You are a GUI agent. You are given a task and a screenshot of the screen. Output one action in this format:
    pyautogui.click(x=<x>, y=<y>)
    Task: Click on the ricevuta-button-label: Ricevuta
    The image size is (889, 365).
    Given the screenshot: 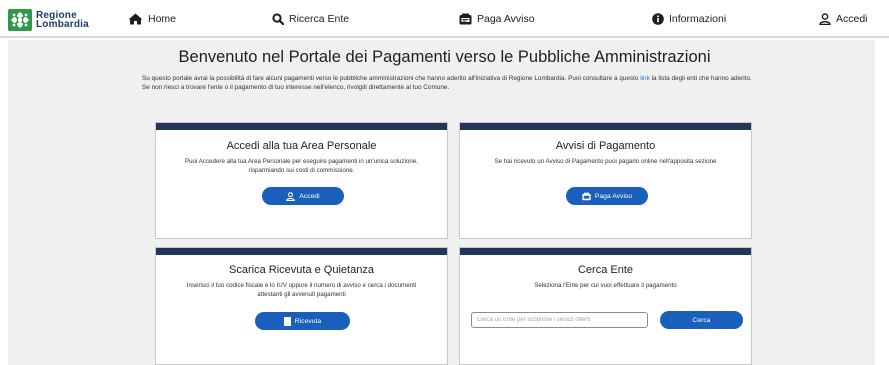 What is the action you would take?
    pyautogui.click(x=308, y=321)
    